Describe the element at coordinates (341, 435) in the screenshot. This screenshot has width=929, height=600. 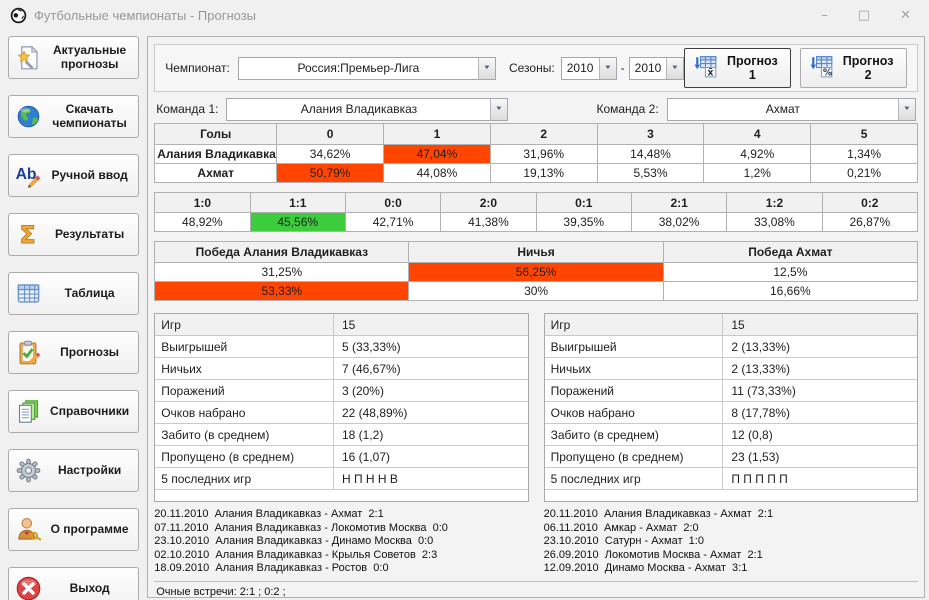
I see `stats-row: Забито (в среднем) 18 (1,2)` at that location.